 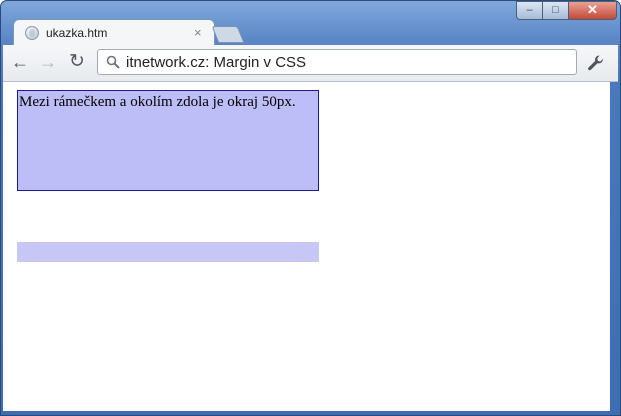 What do you see at coordinates (32, 33) in the screenshot?
I see `page-globe-icon` at bounding box center [32, 33].